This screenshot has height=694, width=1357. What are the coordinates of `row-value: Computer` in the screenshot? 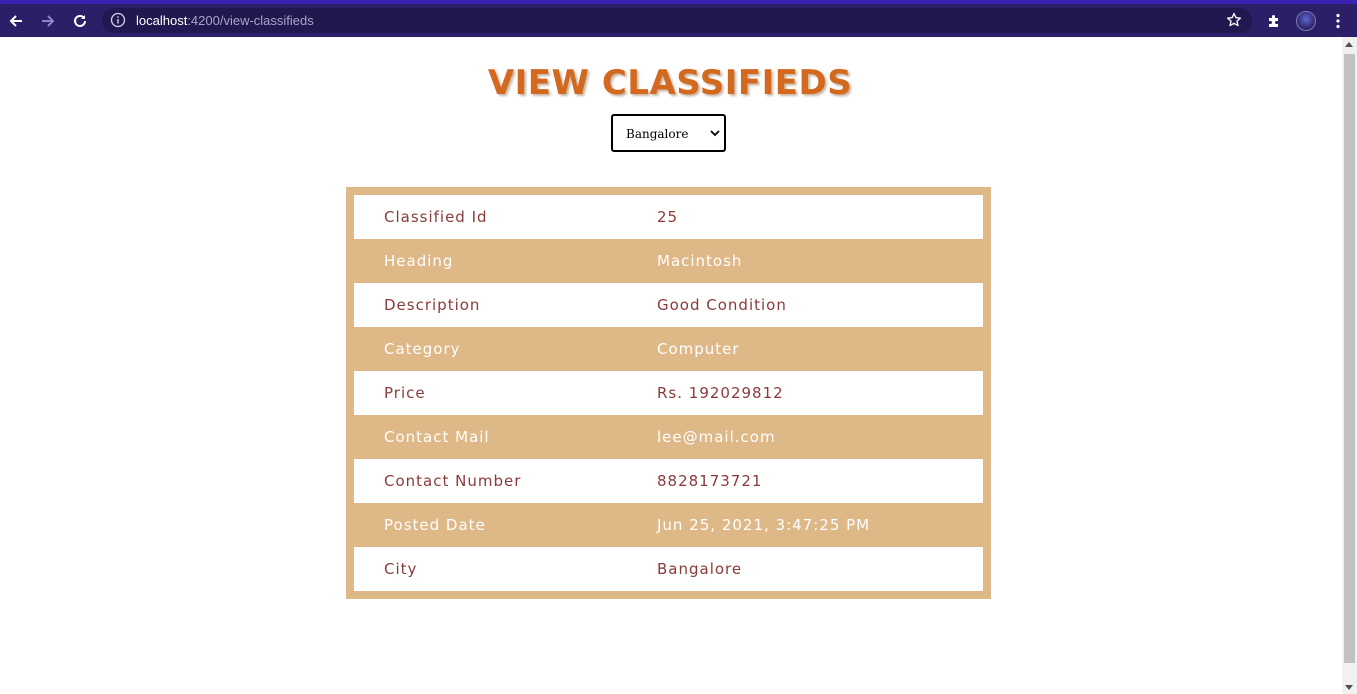 It's located at (698, 349).